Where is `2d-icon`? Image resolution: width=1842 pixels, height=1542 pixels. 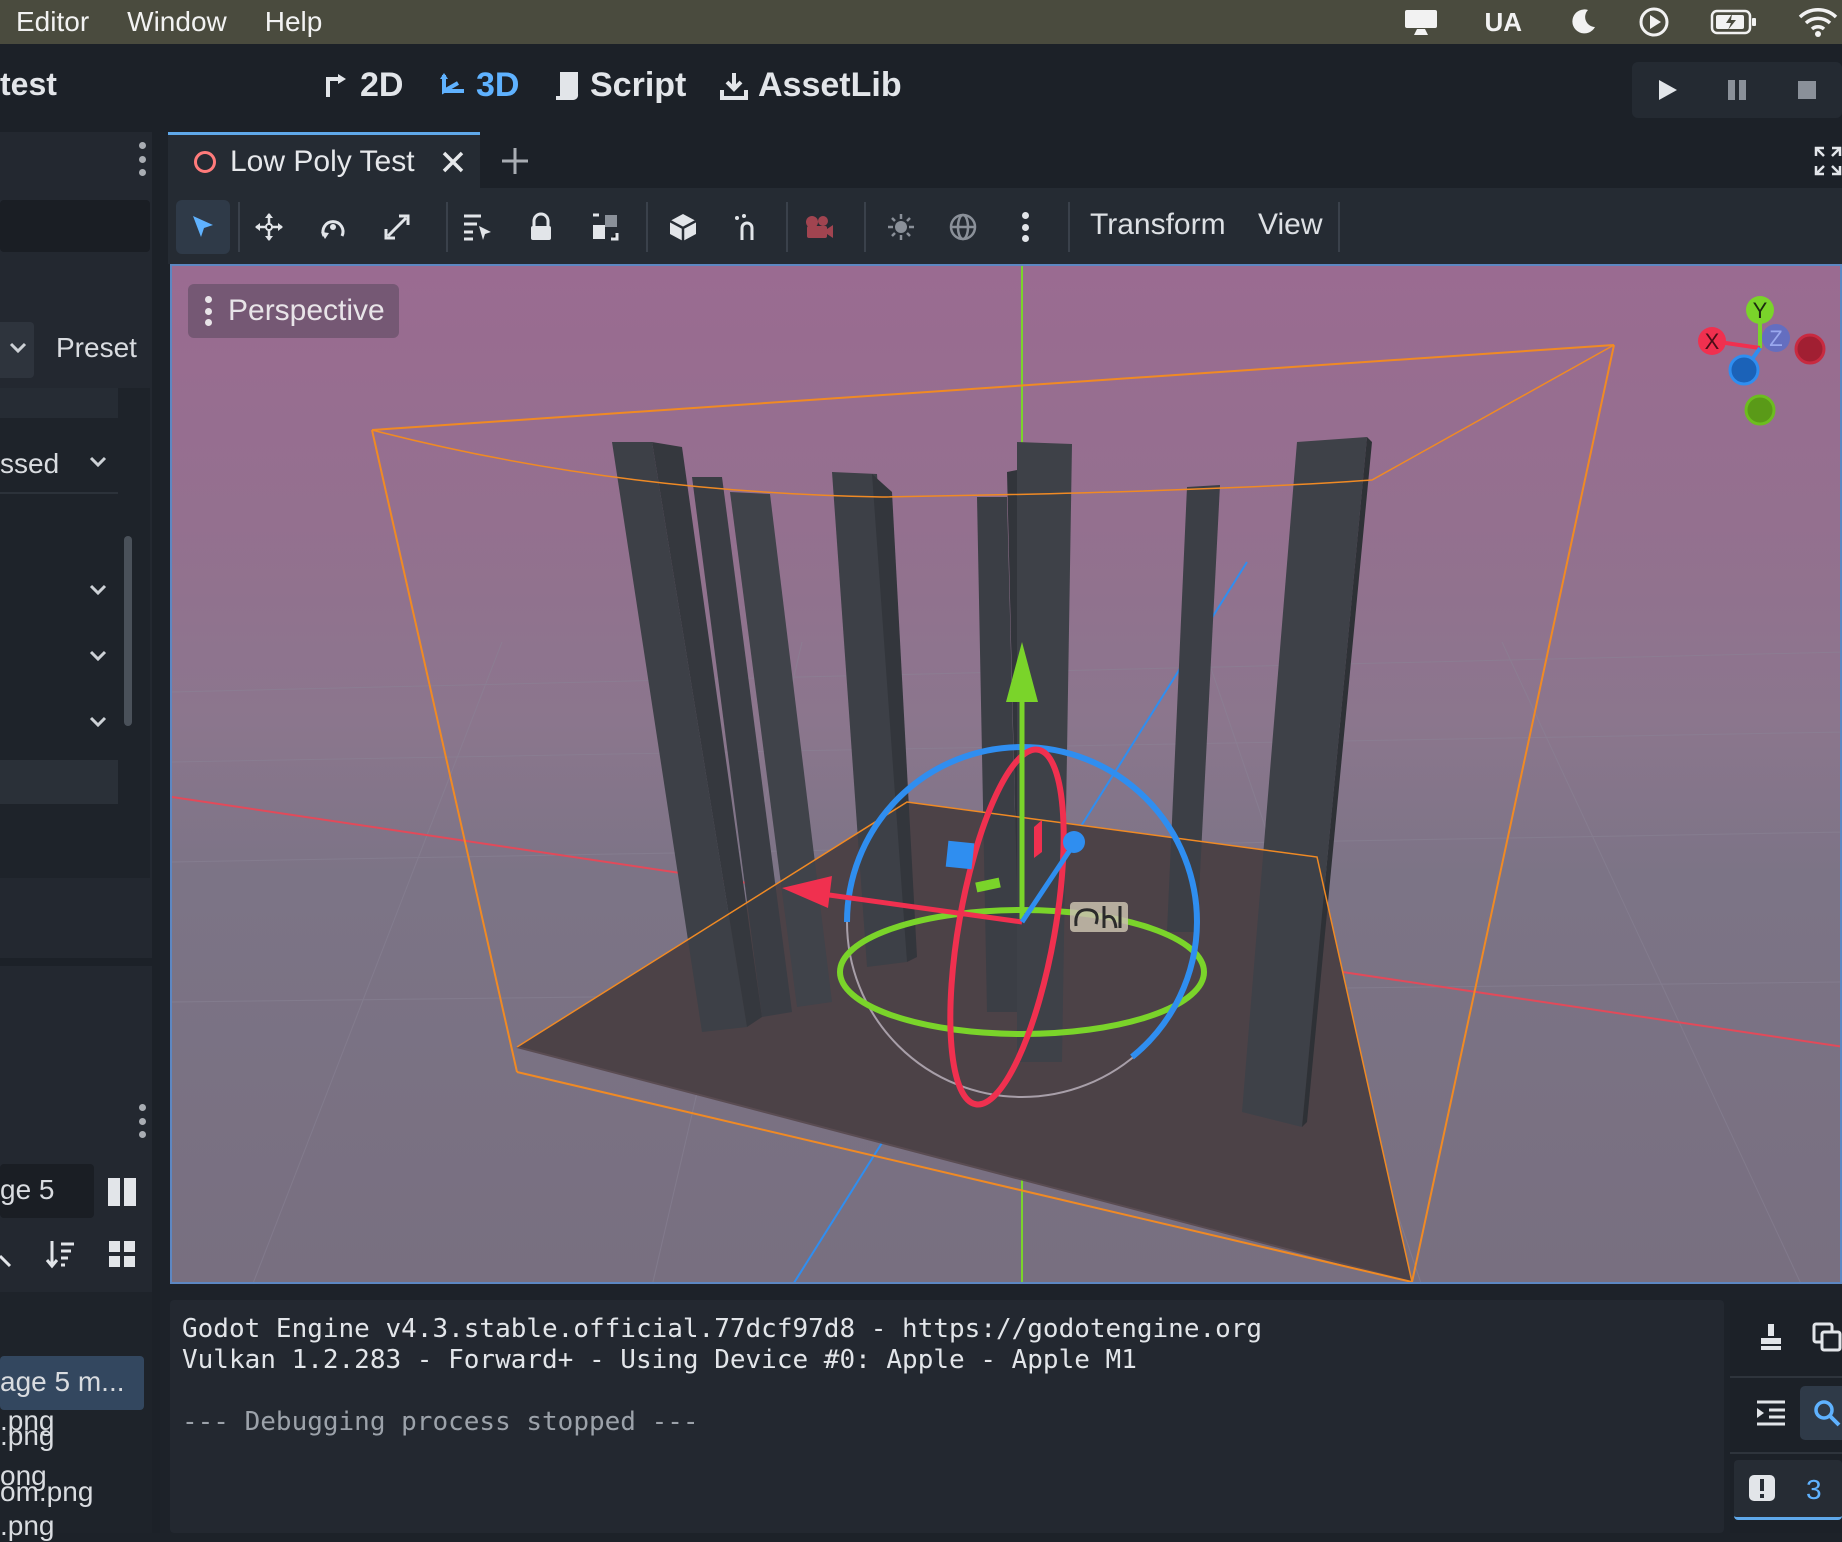
2d-icon is located at coordinates (336, 85).